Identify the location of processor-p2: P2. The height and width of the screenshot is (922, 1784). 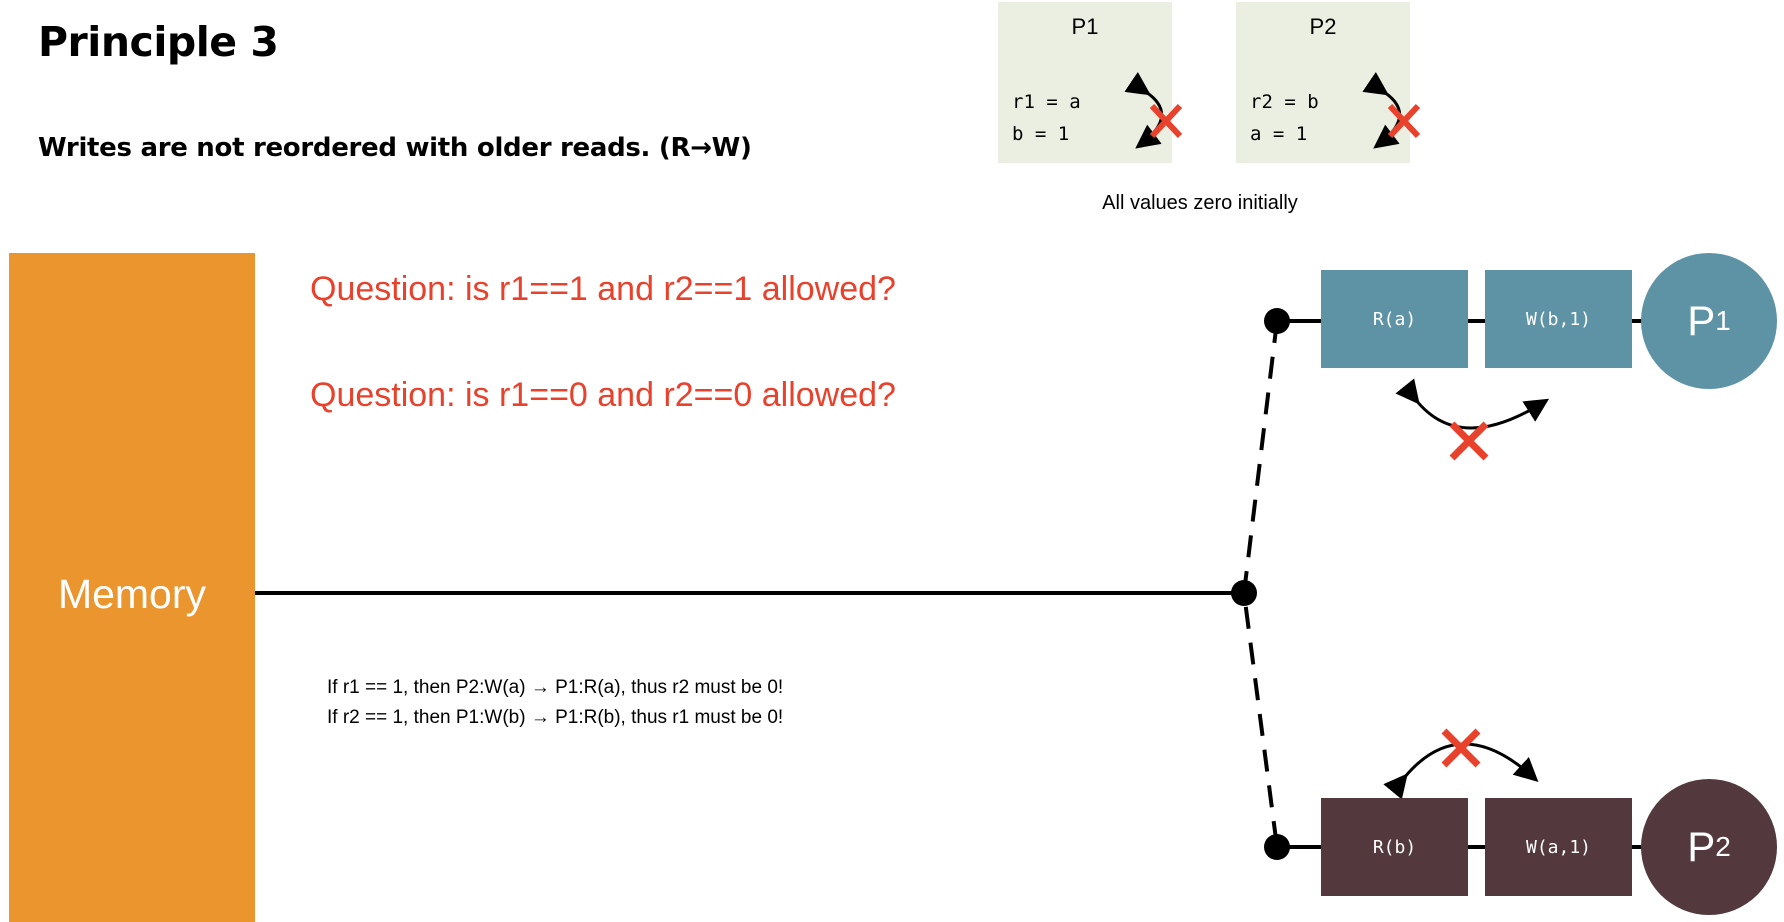
(1709, 847).